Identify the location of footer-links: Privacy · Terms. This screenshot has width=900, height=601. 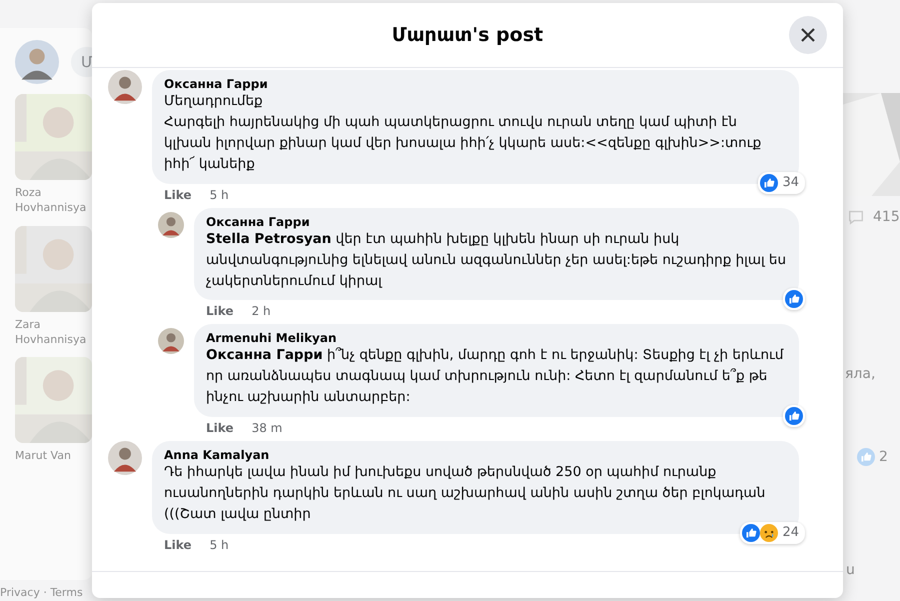
(46, 592).